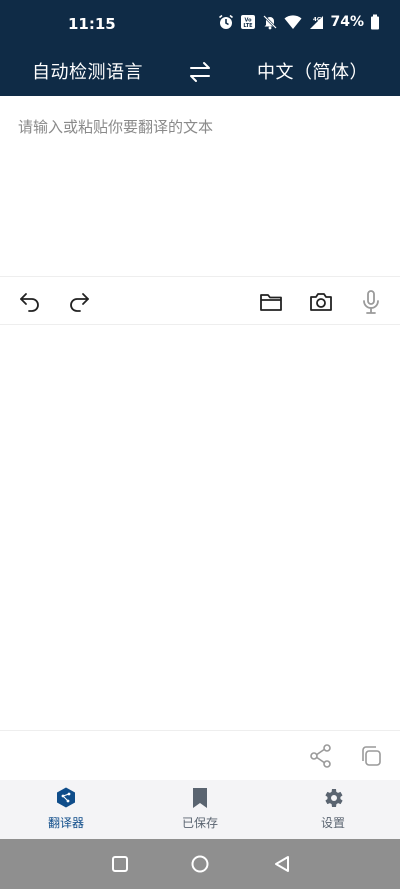  What do you see at coordinates (66, 798) in the screenshot?
I see `translator-icon` at bounding box center [66, 798].